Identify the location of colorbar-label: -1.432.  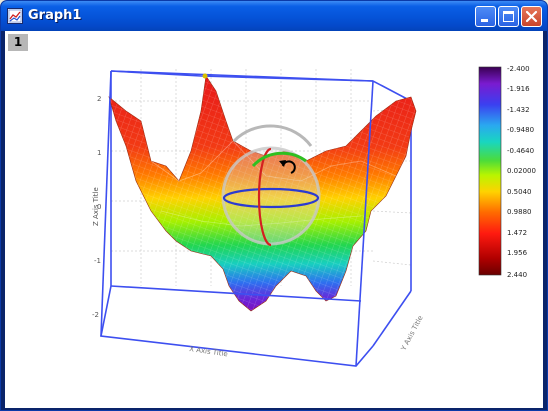
(518, 110).